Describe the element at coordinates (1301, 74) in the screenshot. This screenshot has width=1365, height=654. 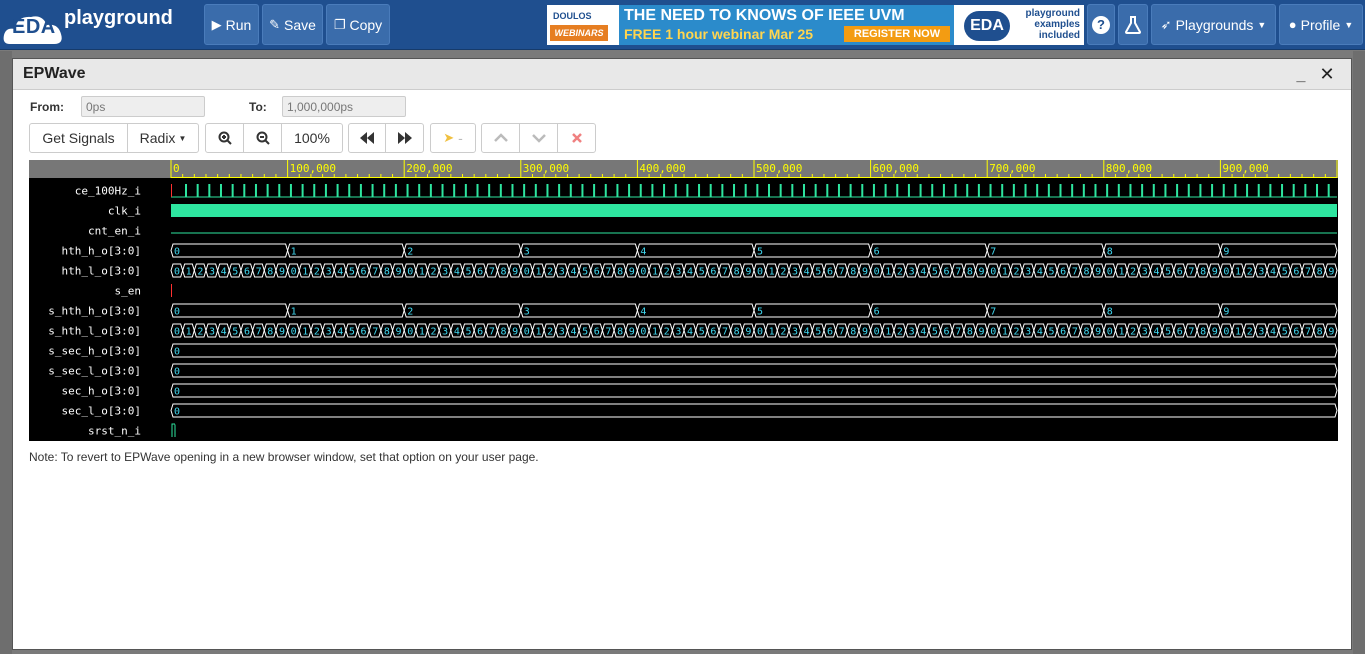
I see `minimize-button: _` at that location.